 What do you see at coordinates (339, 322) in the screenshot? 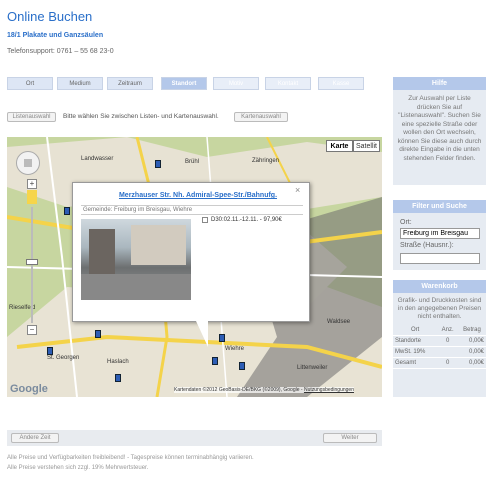
I see `map-label-waldsee: Waldsee` at bounding box center [339, 322].